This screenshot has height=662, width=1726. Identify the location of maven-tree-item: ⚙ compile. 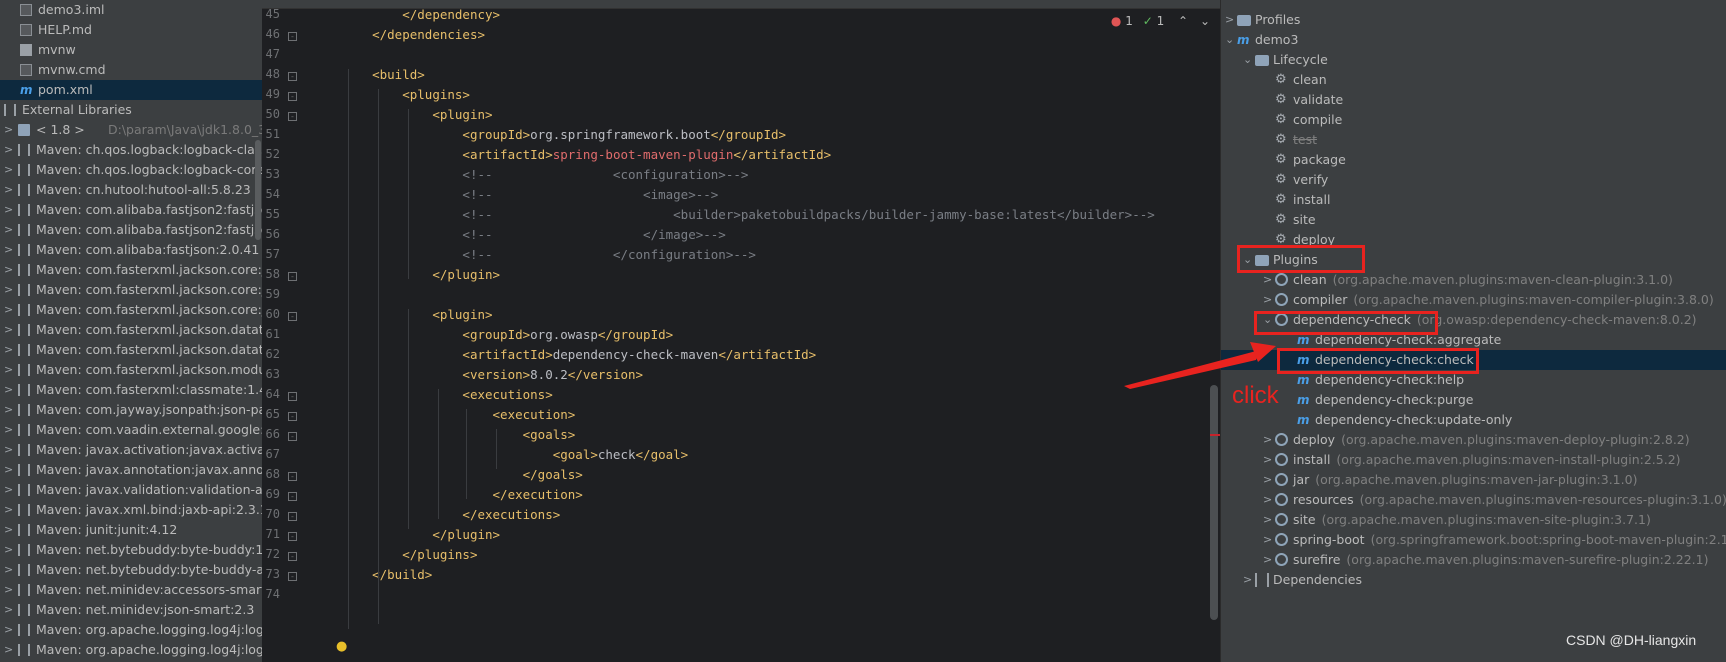
(1473, 120).